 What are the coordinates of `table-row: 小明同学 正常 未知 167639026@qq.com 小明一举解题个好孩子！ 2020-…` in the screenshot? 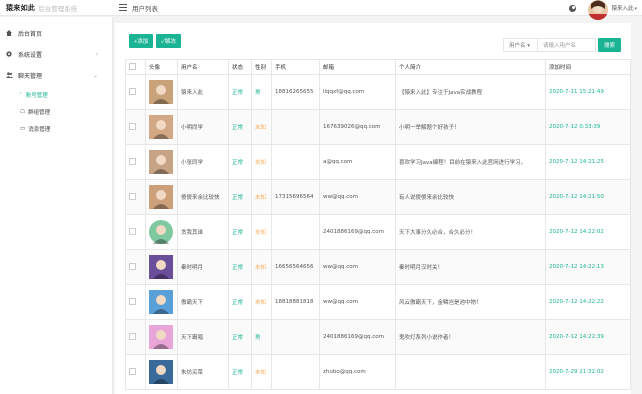 It's located at (378, 127).